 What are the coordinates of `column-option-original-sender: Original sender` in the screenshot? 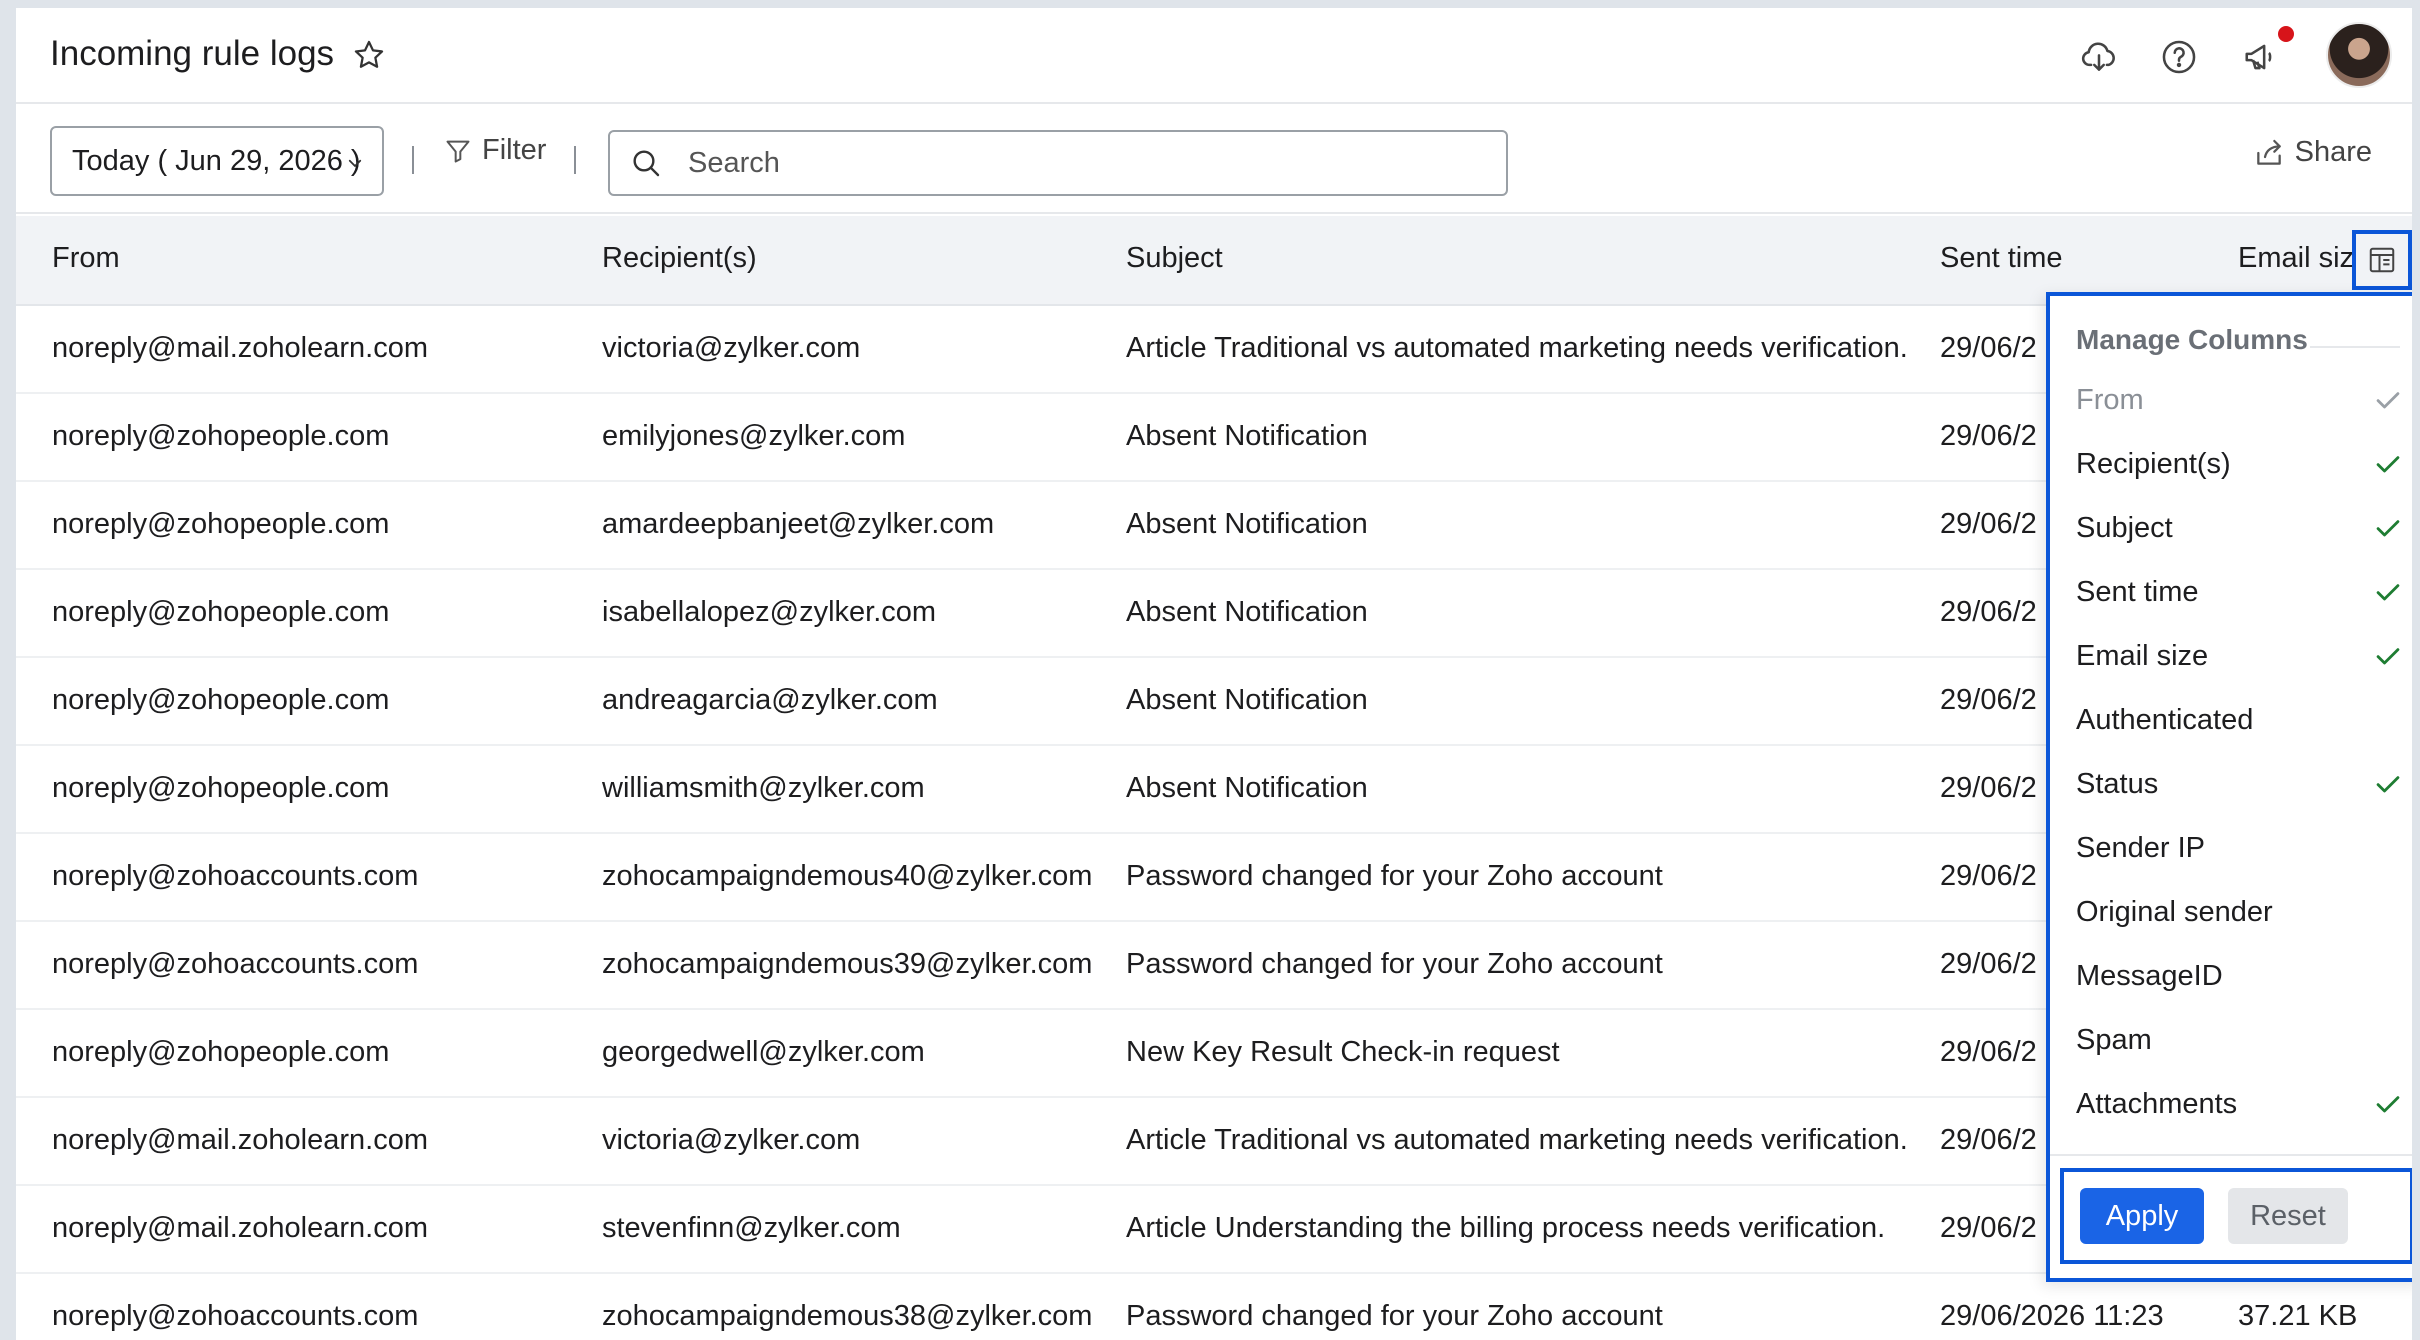 It's located at (2241, 912).